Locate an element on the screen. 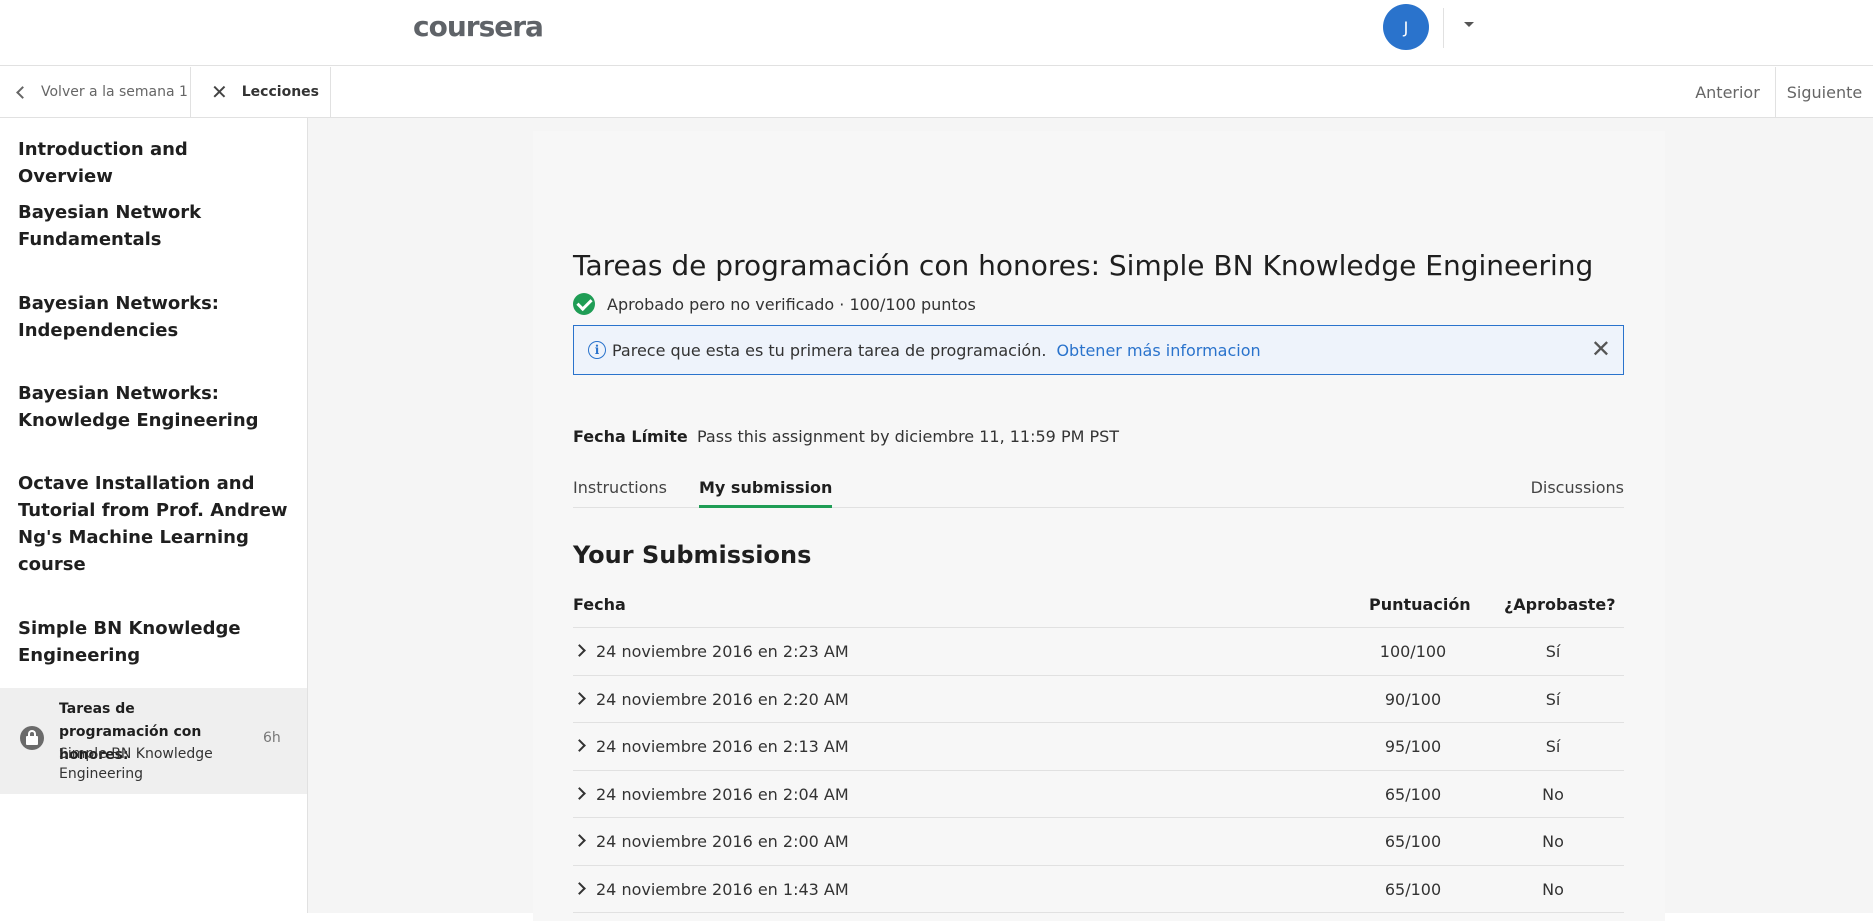 This screenshot has width=1873, height=921. tab-instructions: Instructions is located at coordinates (620, 487).